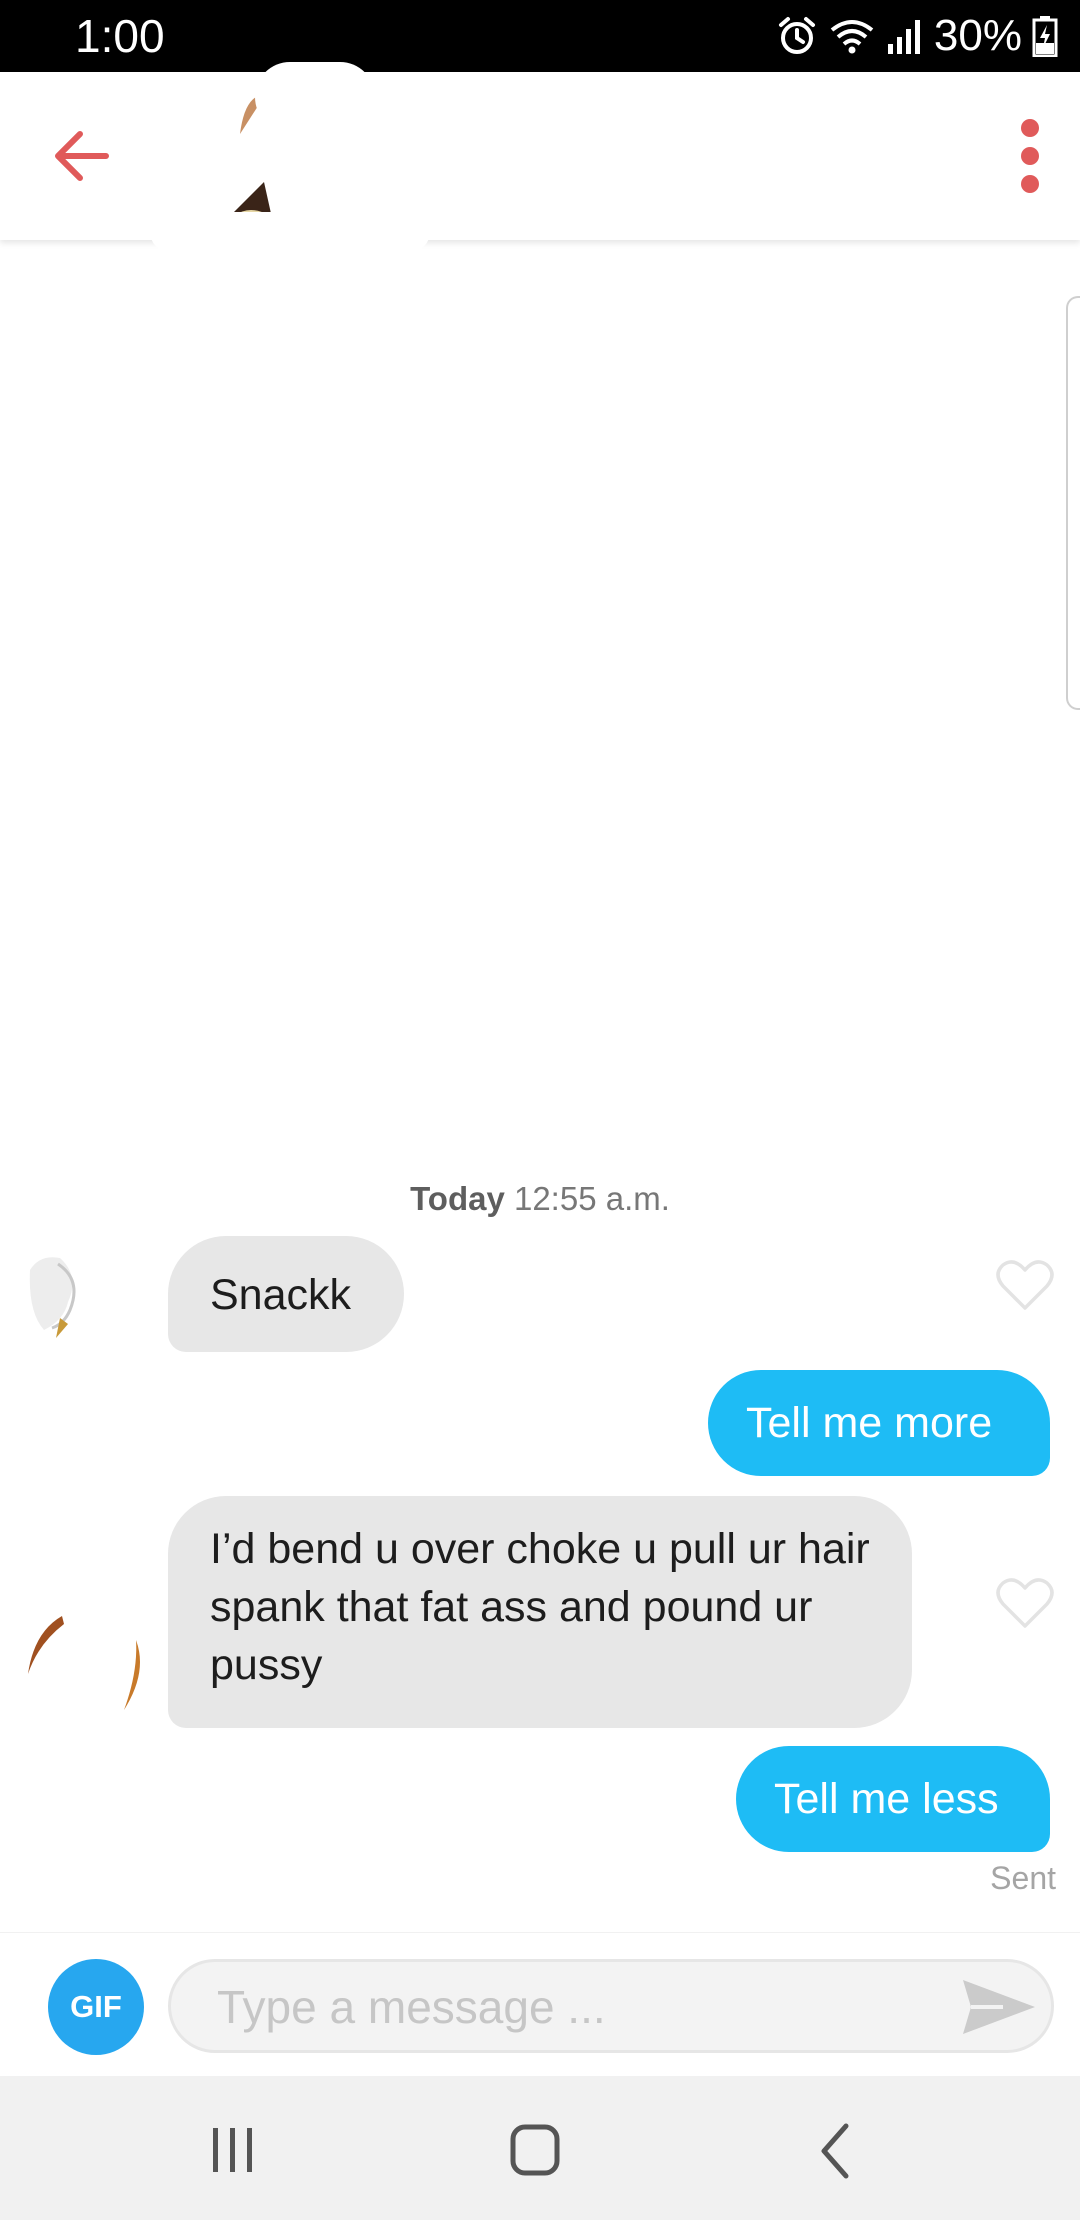 This screenshot has height=2220, width=1080. Describe the element at coordinates (540, 36) in the screenshot. I see `status-bar: 1:00 30%` at that location.